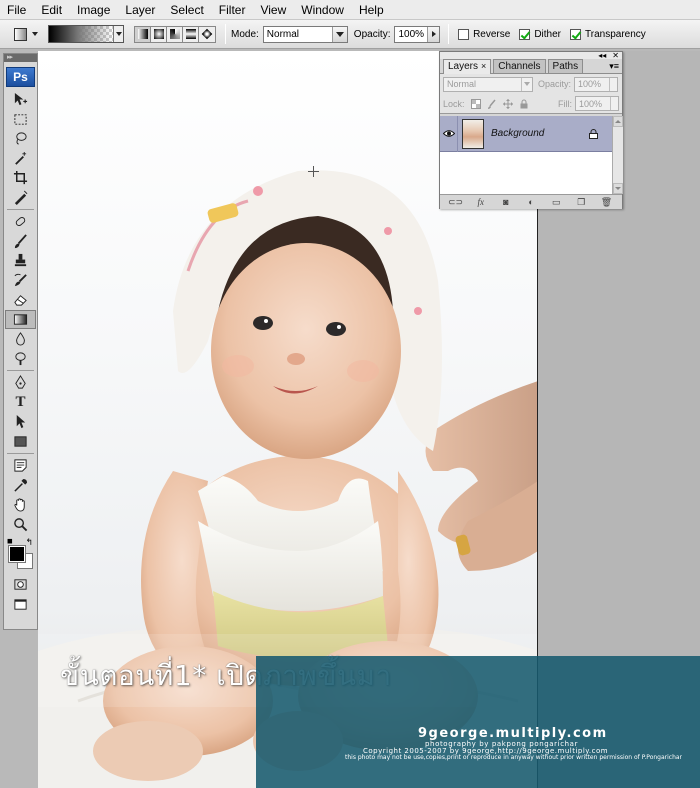  Describe the element at coordinates (29, 542) in the screenshot. I see `swap-colors-icon: ↰` at that location.